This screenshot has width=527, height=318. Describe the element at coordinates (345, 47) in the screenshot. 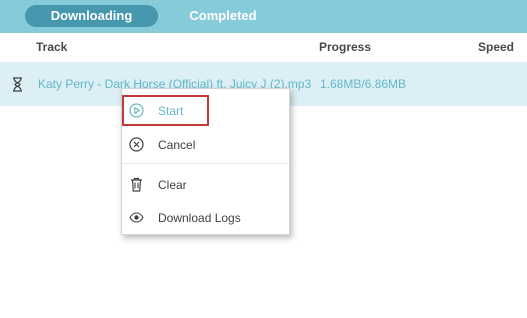

I see `column-progress: Progress` at that location.